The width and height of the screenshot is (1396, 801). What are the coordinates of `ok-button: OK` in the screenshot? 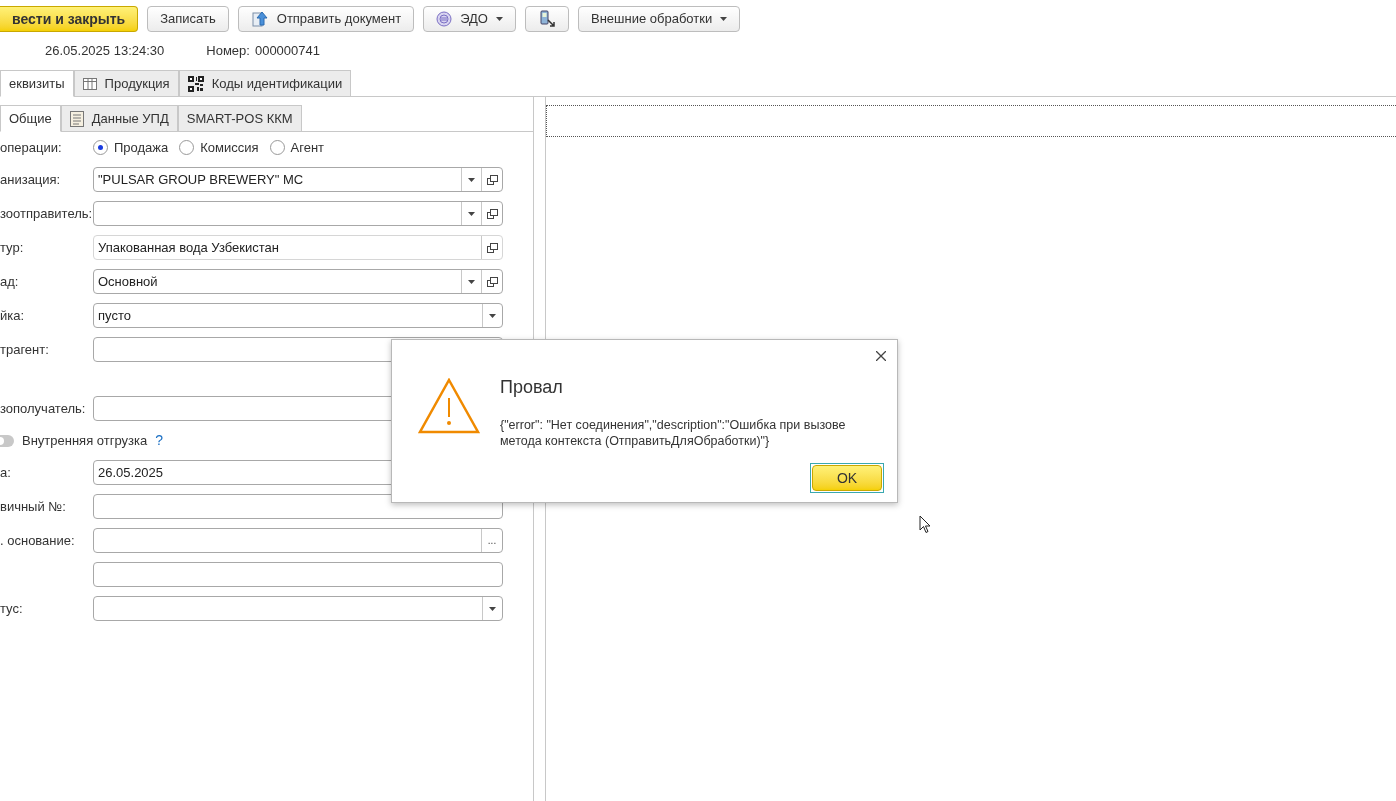 It's located at (847, 478).